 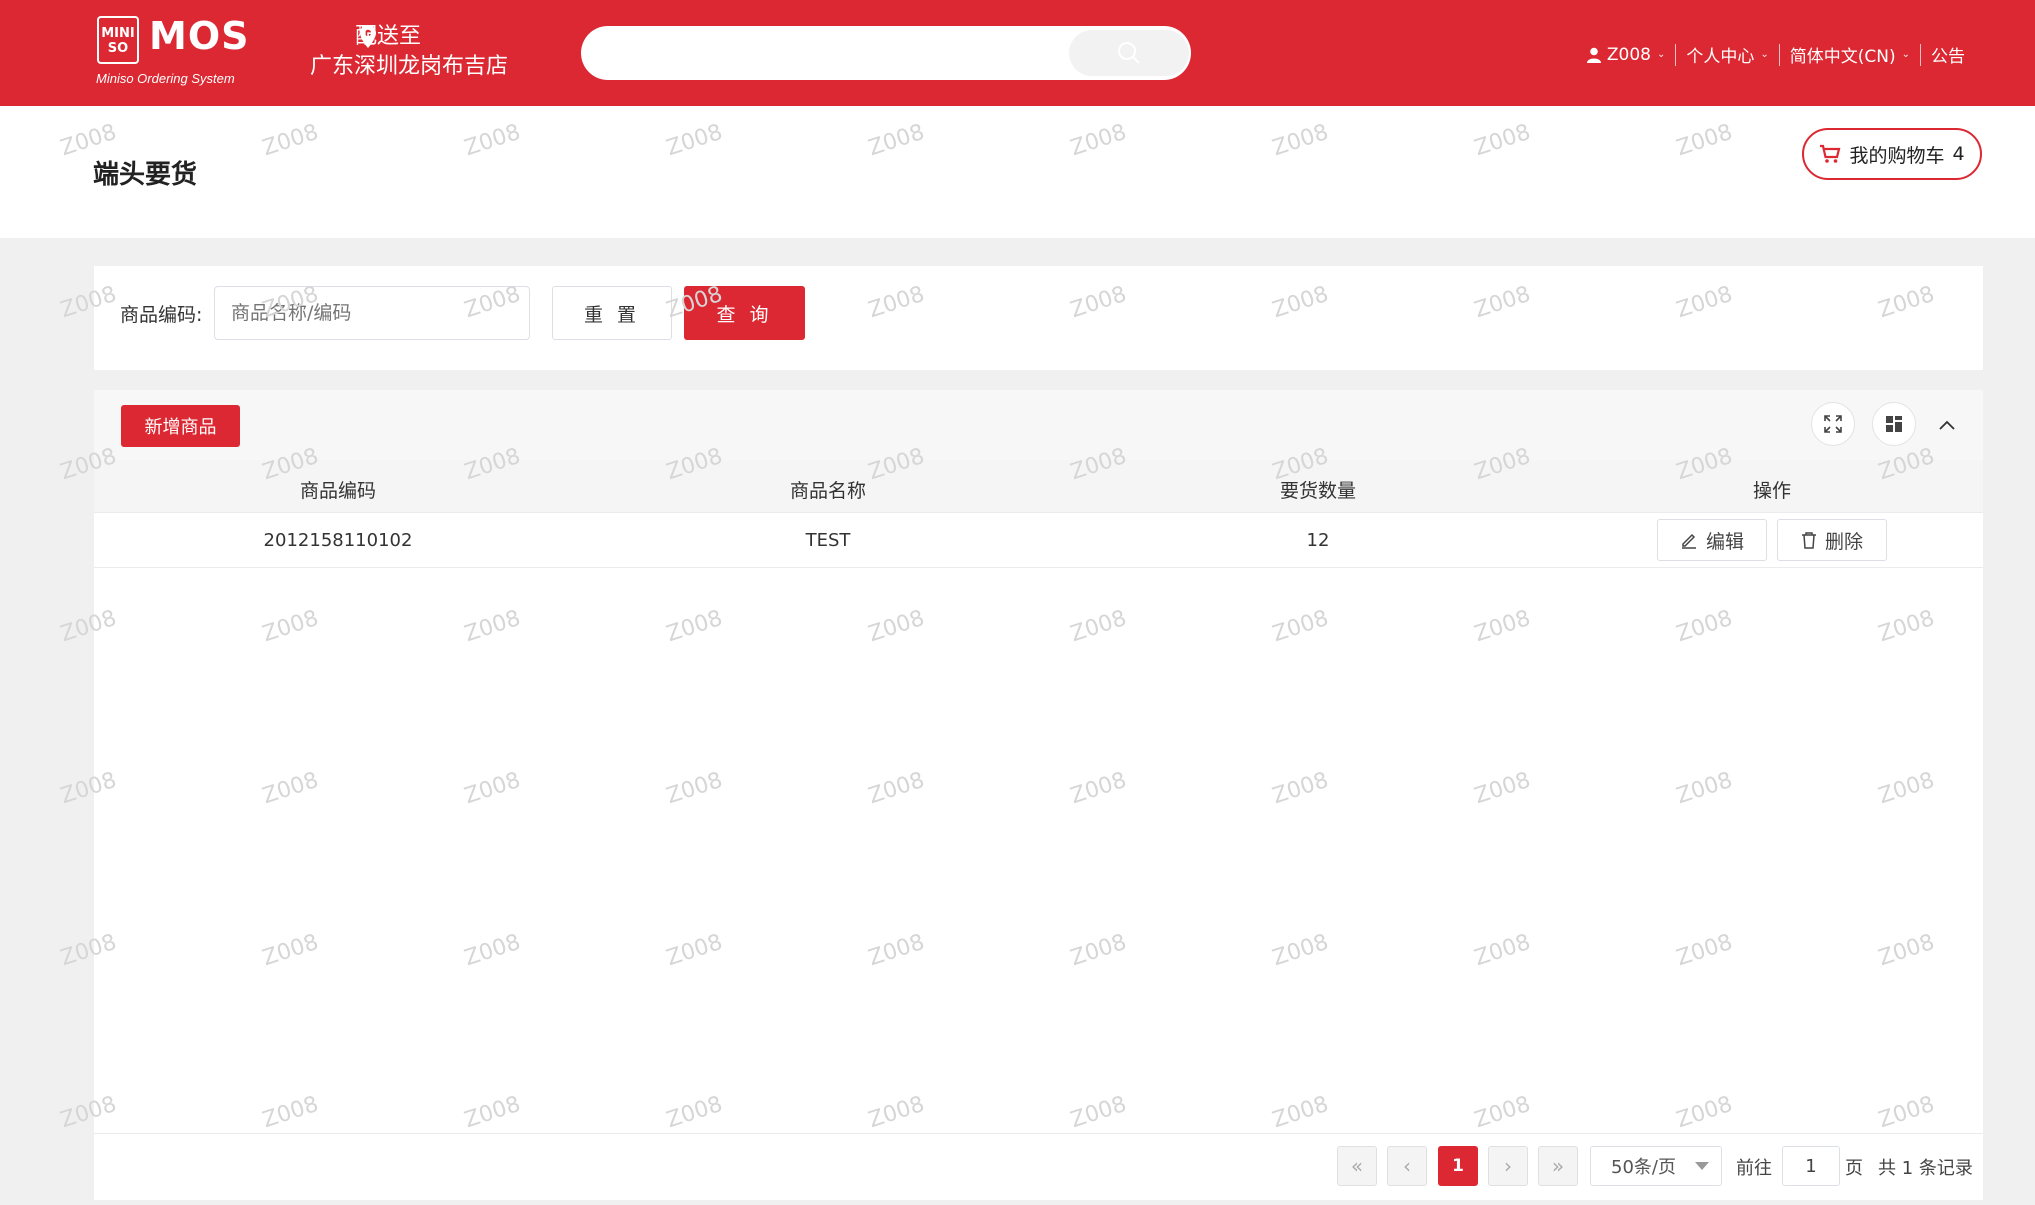 What do you see at coordinates (409, 66) in the screenshot?
I see `ship-store: 广东深圳龙岗布吉店` at bounding box center [409, 66].